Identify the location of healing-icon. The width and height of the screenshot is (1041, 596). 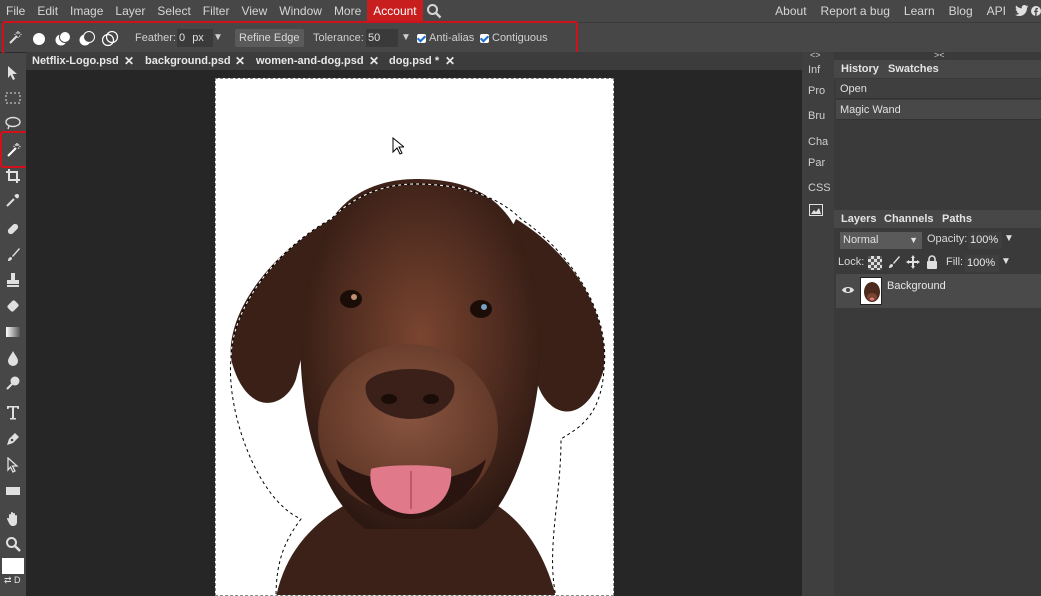
(13, 229).